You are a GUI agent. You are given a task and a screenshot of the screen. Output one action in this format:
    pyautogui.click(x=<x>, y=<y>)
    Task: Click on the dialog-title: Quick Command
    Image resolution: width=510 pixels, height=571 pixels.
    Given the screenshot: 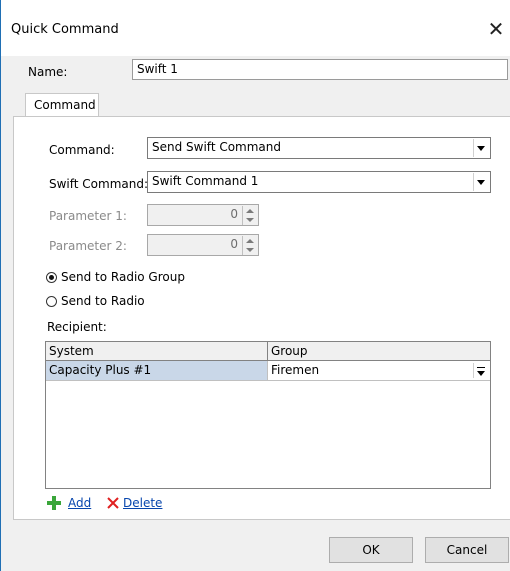 What is the action you would take?
    pyautogui.click(x=65, y=29)
    